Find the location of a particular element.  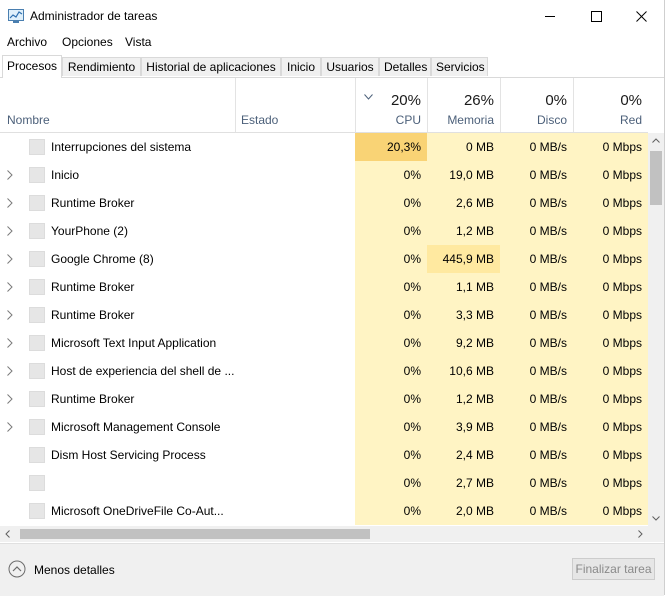

process-name: YourPhone (2) is located at coordinates (89, 231).